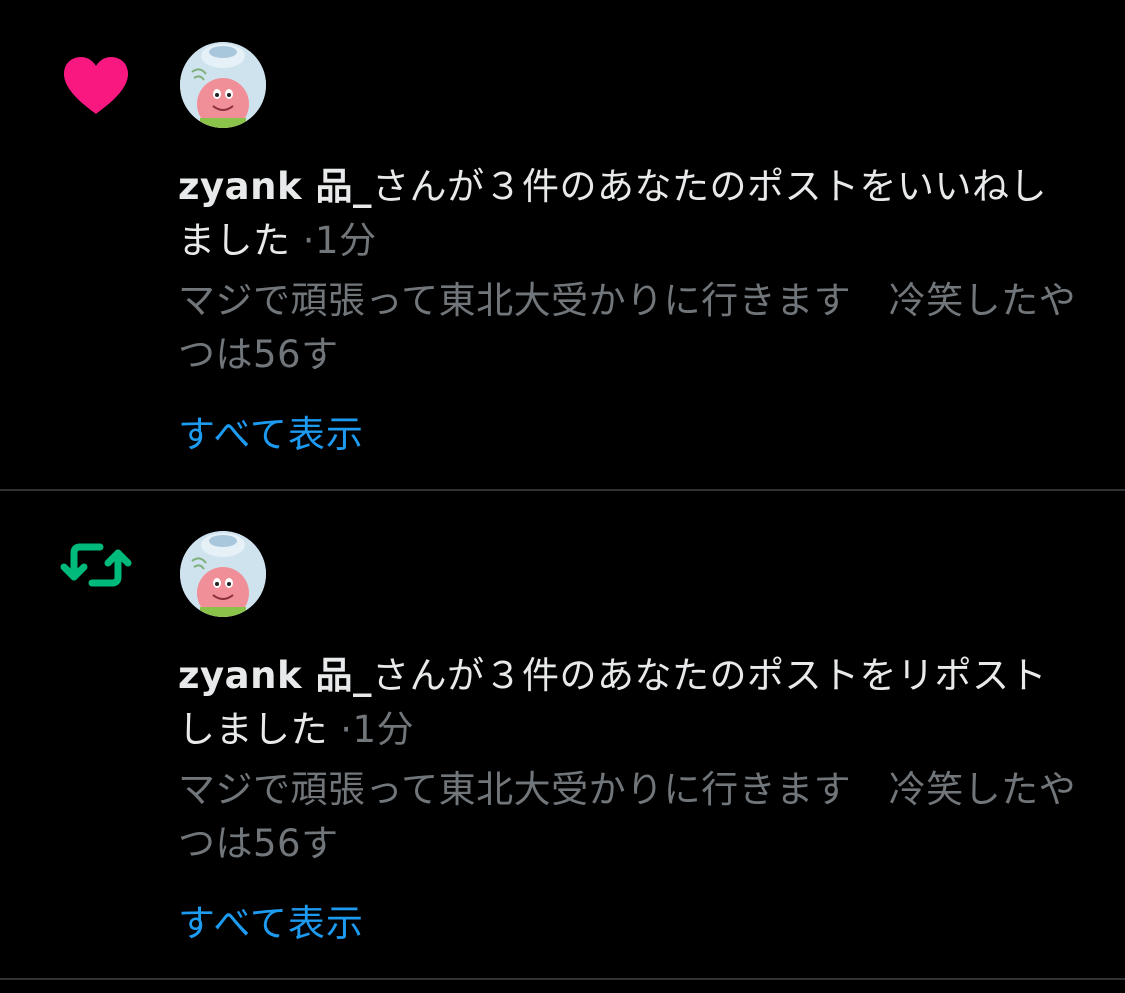 This screenshot has width=1125, height=993. Describe the element at coordinates (96, 86) in the screenshot. I see `heart-icon` at that location.